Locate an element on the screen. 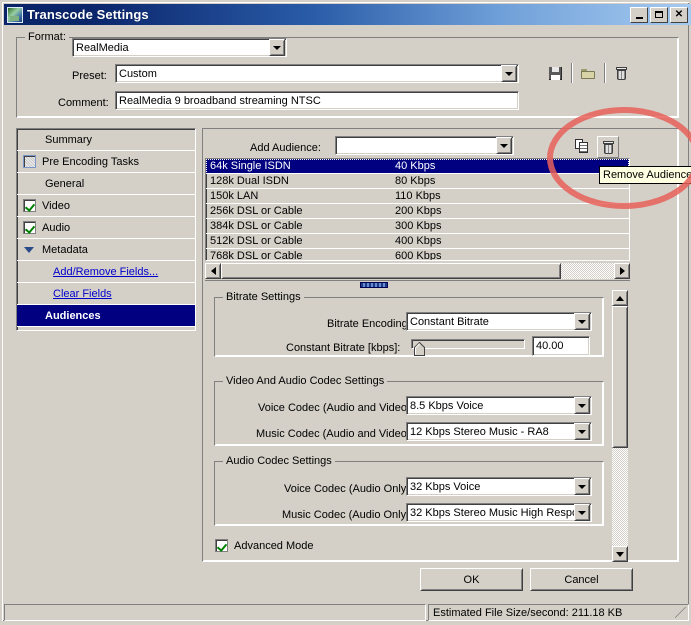 The height and width of the screenshot is (625, 691). close-button: ✕ is located at coordinates (679, 14).